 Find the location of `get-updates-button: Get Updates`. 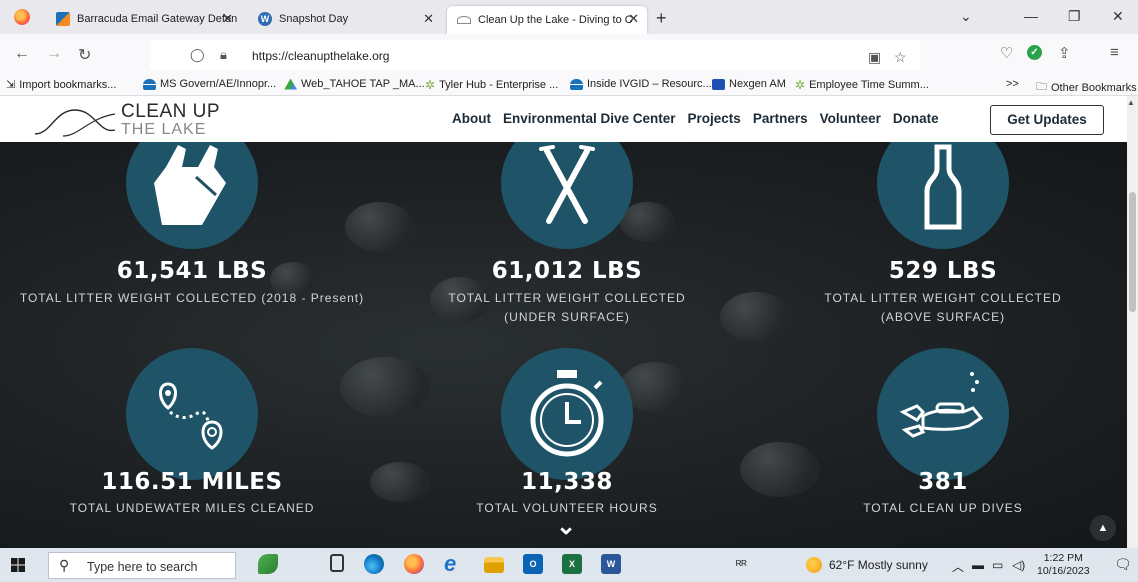

get-updates-button: Get Updates is located at coordinates (1047, 120).